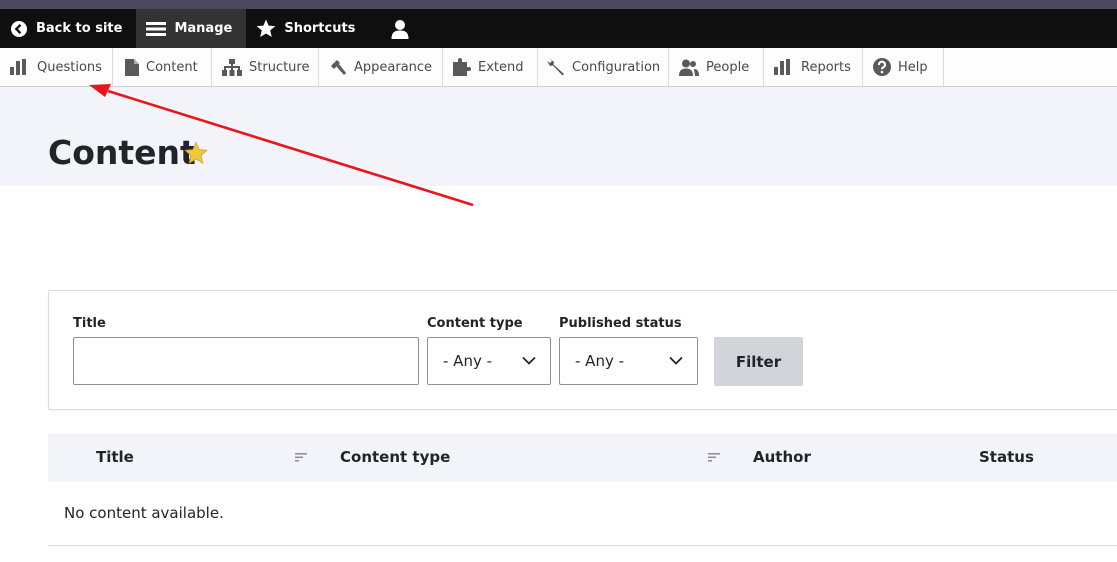 The height and width of the screenshot is (562, 1117). Describe the element at coordinates (758, 361) in the screenshot. I see `filter-button: Filter` at that location.